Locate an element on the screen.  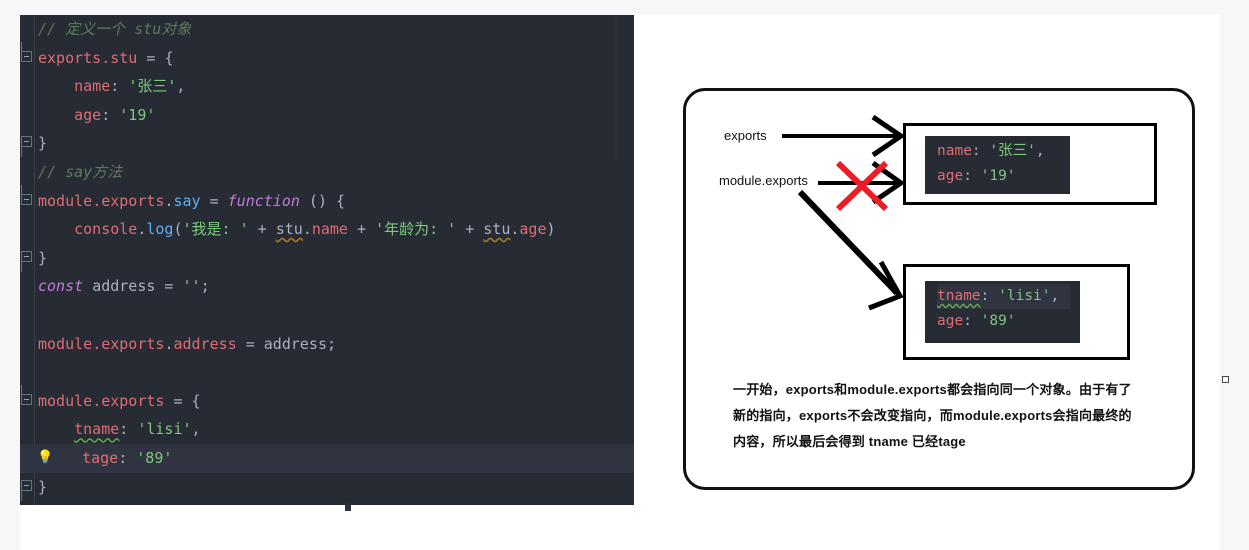
code-token: '19' is located at coordinates (998, 176).